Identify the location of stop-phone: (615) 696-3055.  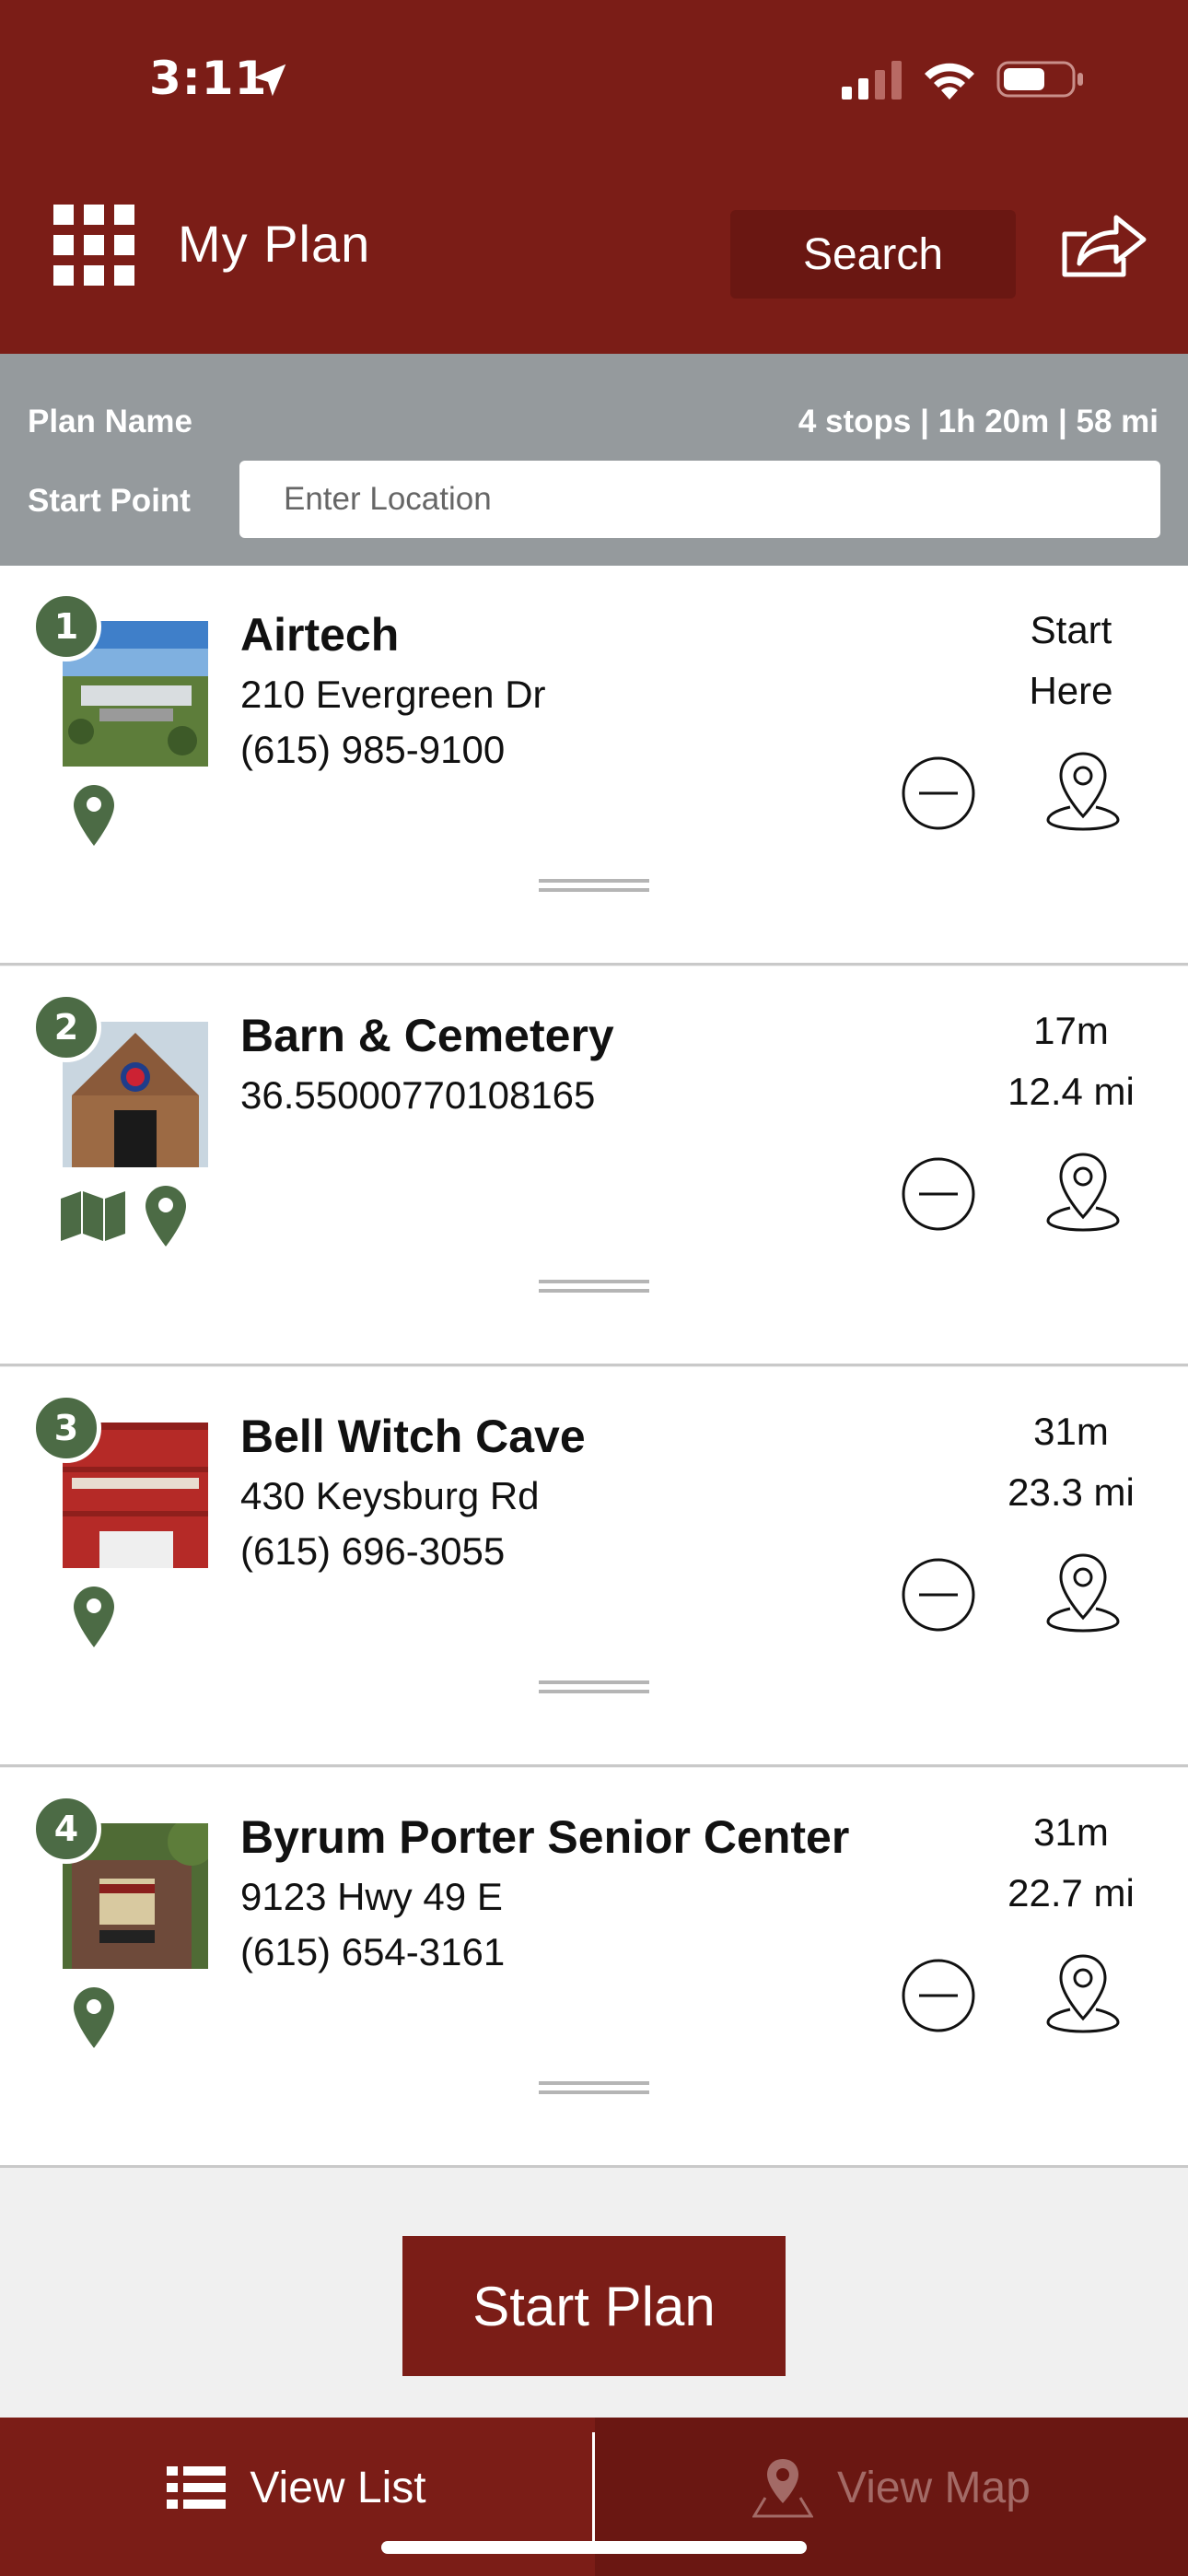
(372, 1551).